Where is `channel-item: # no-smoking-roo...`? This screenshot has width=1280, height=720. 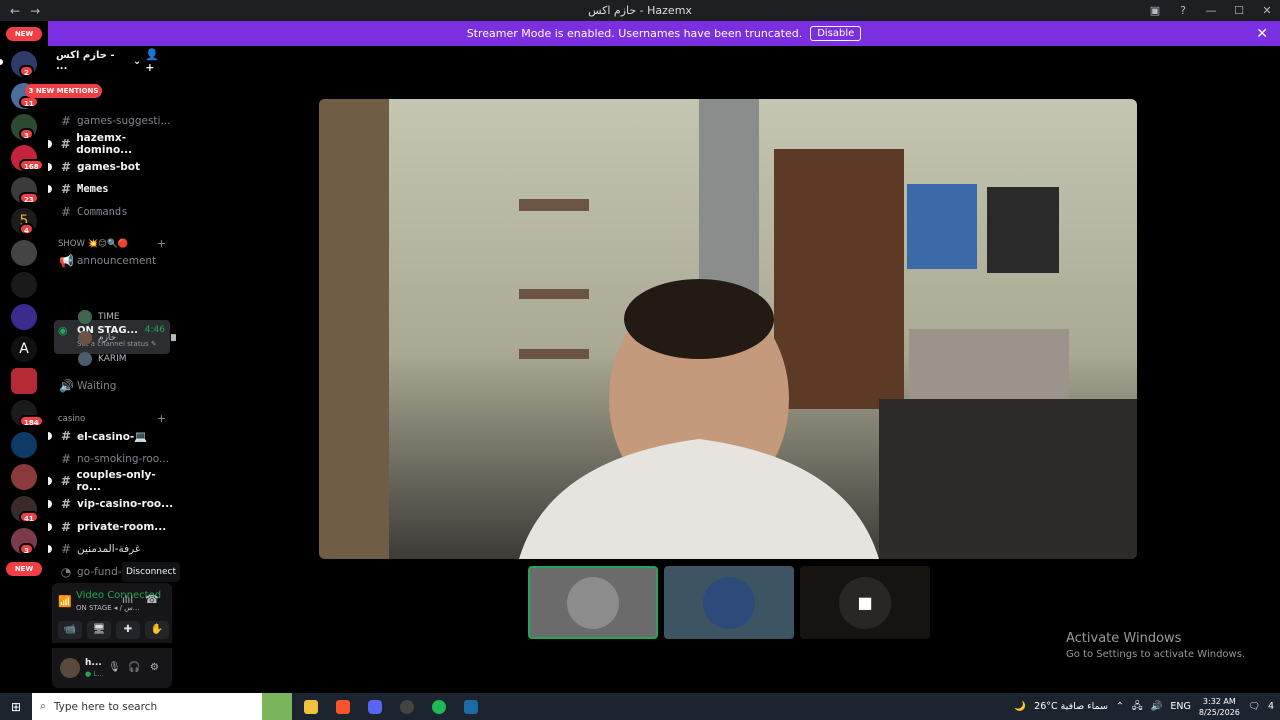
channel-item: # no-smoking-roo... is located at coordinates (112, 459).